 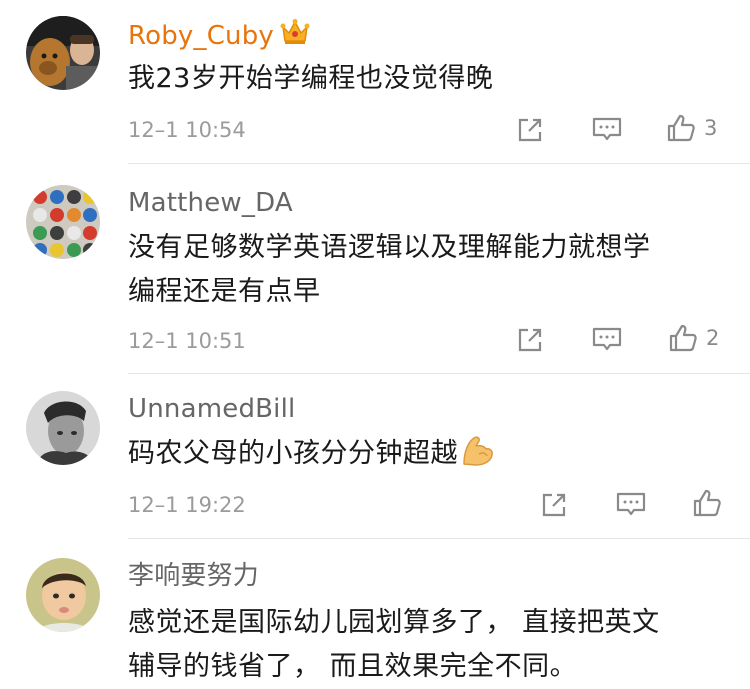 I want to click on comment-text-line: 码农父母的小孩分分钟超越, so click(x=428, y=457).